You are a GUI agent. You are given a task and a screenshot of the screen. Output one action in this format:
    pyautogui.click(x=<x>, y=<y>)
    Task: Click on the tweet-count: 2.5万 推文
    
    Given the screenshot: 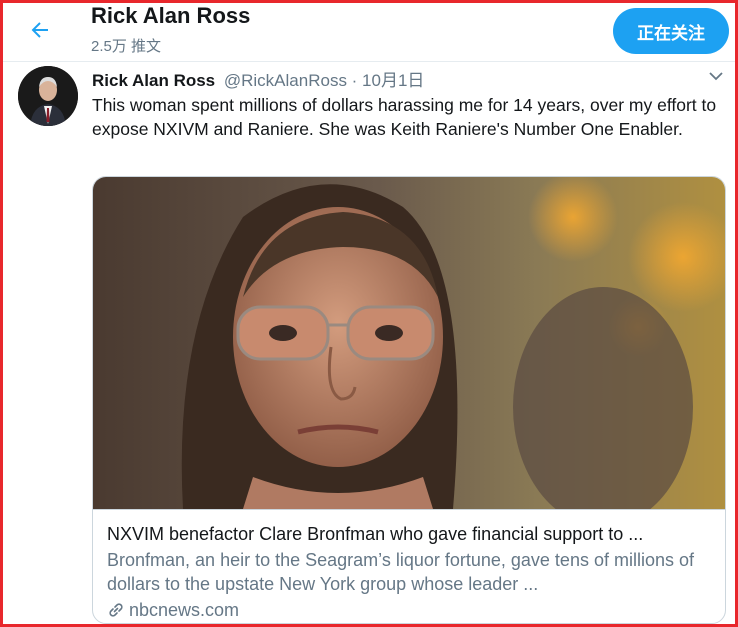 What is the action you would take?
    pyautogui.click(x=126, y=46)
    